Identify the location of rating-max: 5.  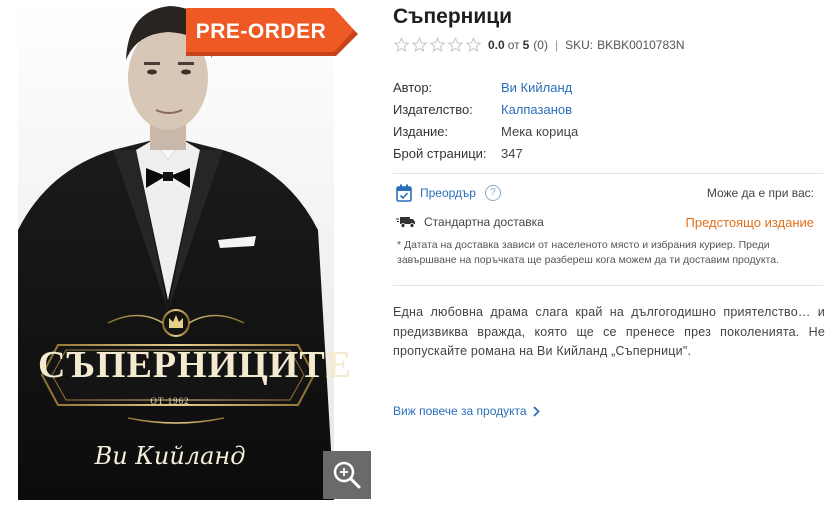
(526, 45).